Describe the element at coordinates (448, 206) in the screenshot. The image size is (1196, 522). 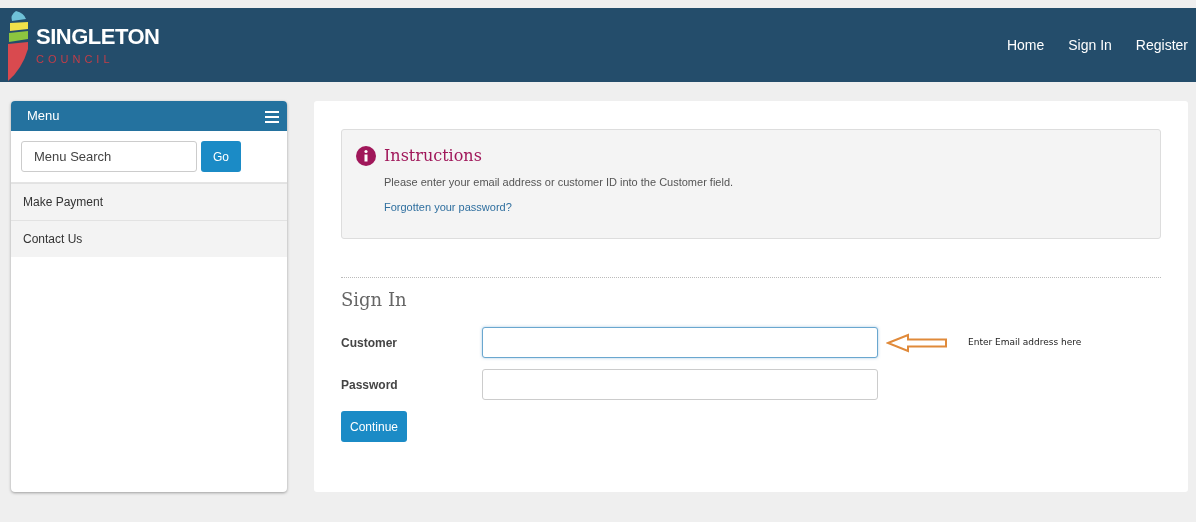
I see `forgot-password-link: Forgotten your password?` at that location.